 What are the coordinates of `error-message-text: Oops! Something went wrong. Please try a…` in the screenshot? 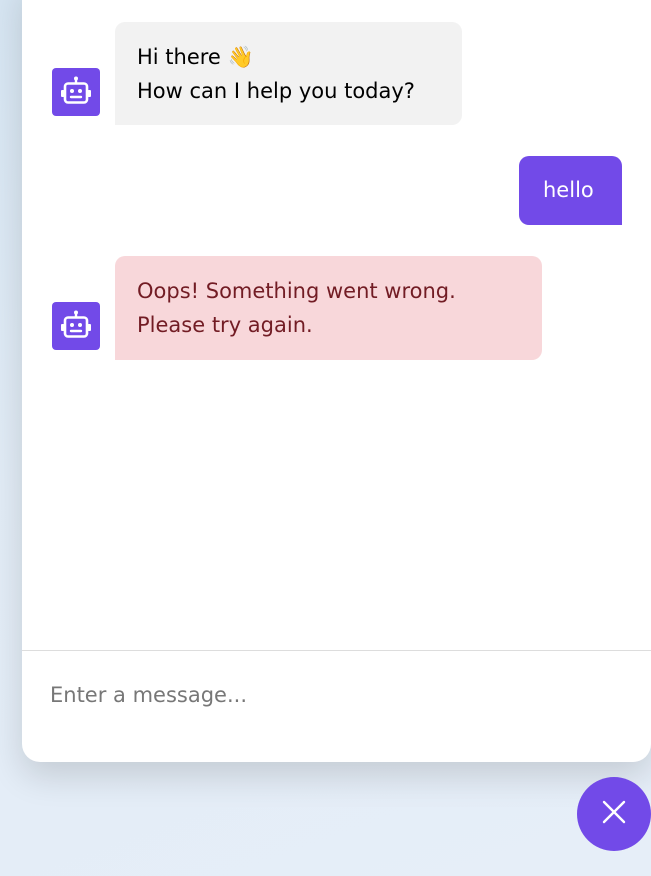 It's located at (328, 308).